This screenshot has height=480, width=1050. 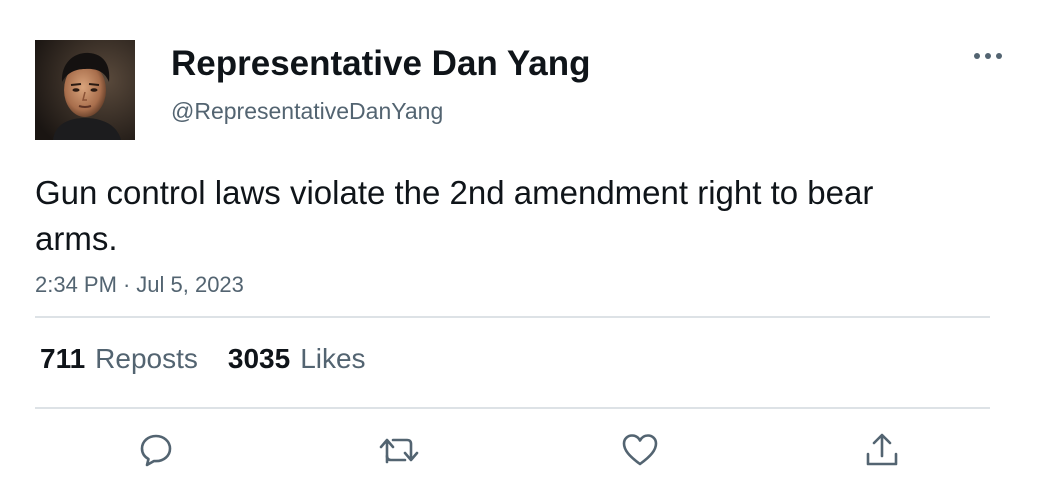 I want to click on reposts-stat: 711 Reposts, so click(x=119, y=359).